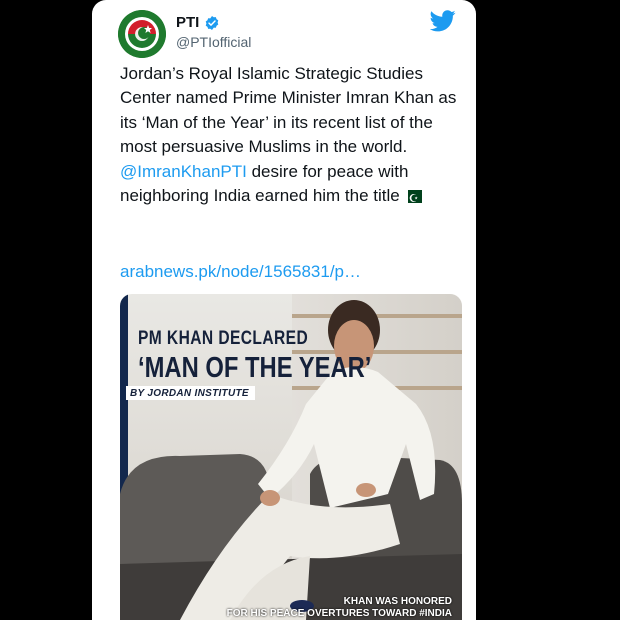 The width and height of the screenshot is (620, 620). Describe the element at coordinates (213, 42) in the screenshot. I see `handle: @PTIofficial` at that location.